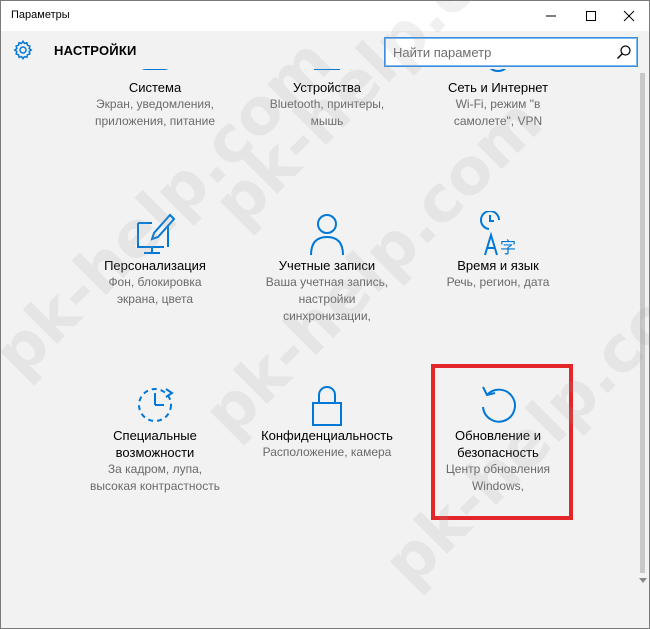 Image resolution: width=650 pixels, height=629 pixels. Describe the element at coordinates (155, 112) in the screenshot. I see `tile-description: Экран, уведомления, приложения, питание` at that location.